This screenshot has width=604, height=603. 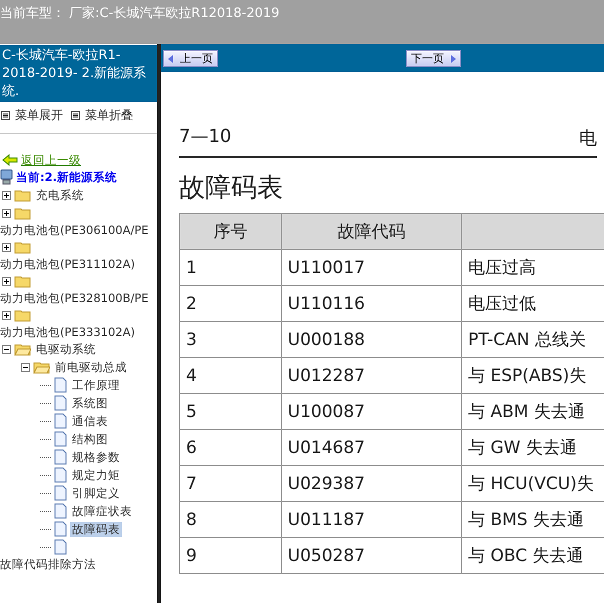 What do you see at coordinates (78, 73) in the screenshot?
I see `sidebar-header: C-长城汽车-欧拉R1-2018-2019- 2.新能源系统.` at bounding box center [78, 73].